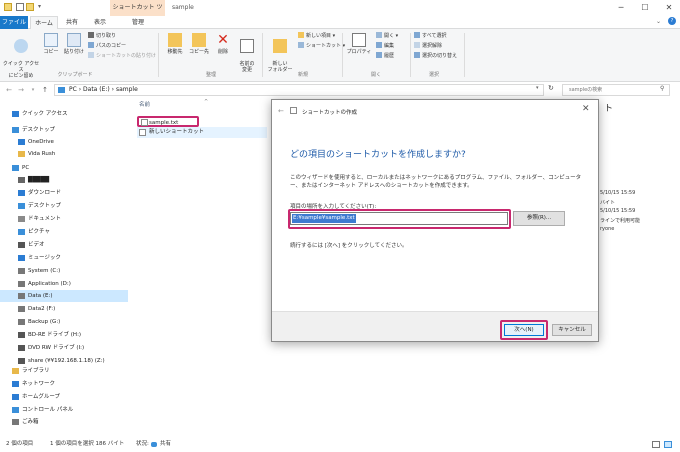 Image resolution: width=680 pixels, height=452 pixels. Describe the element at coordinates (672, 21) in the screenshot. I see `help-icon: ?` at that location.